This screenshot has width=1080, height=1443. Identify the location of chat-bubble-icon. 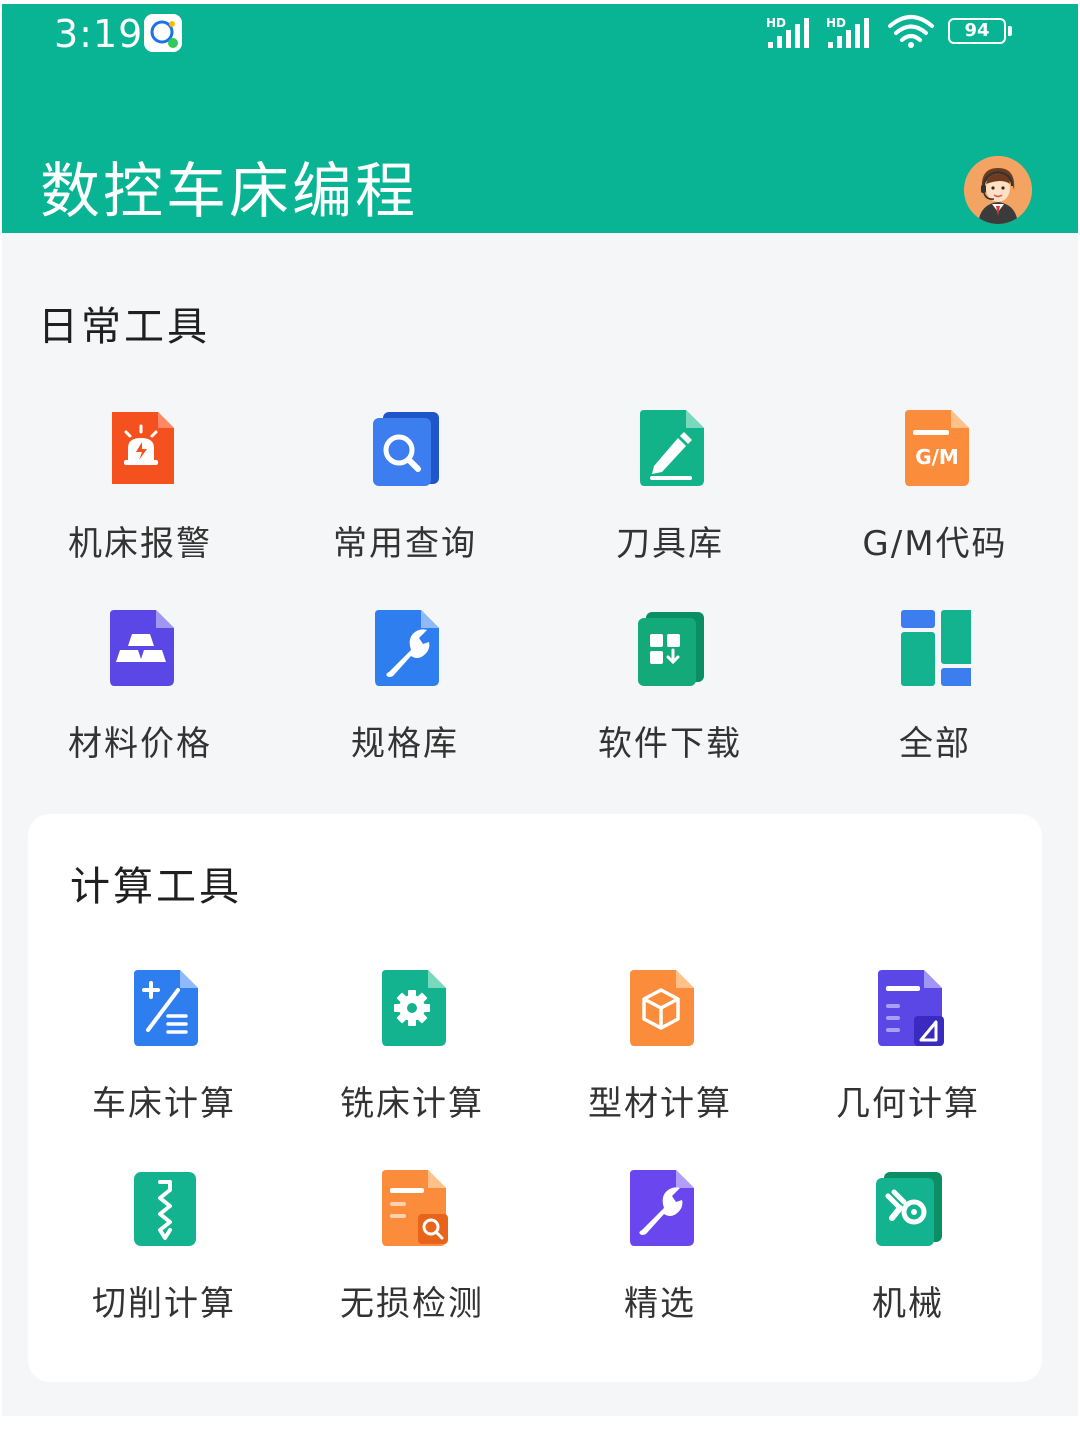
(163, 33).